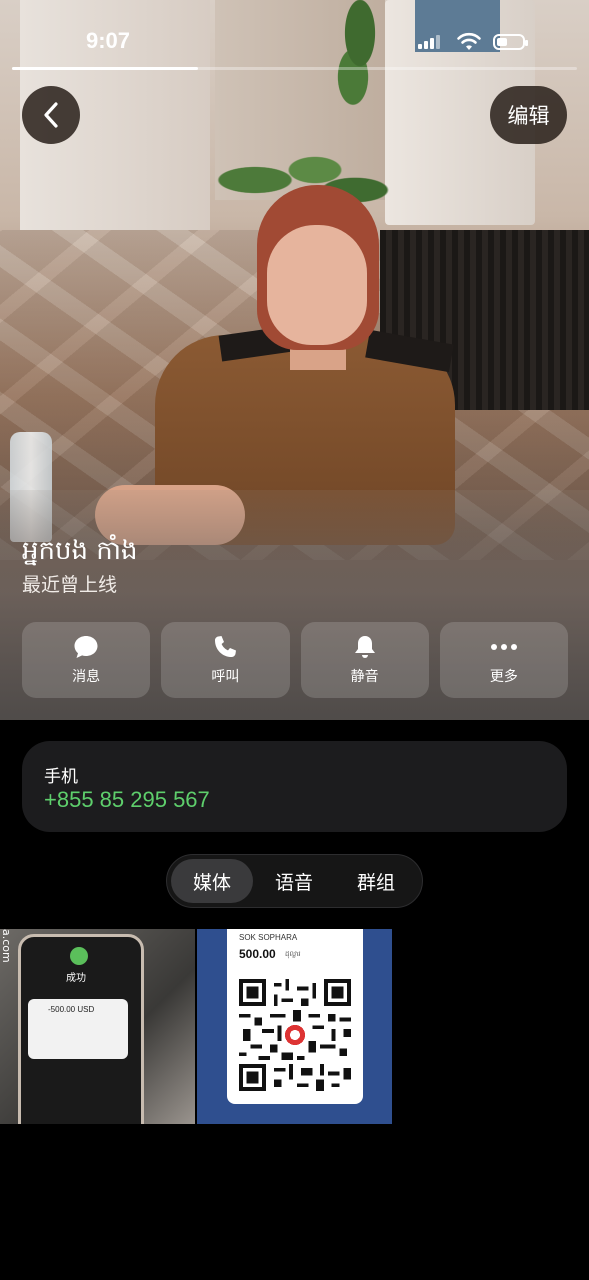 This screenshot has height=1280, width=589. What do you see at coordinates (70, 585) in the screenshot?
I see `last-seen-status: 最近曾上线` at bounding box center [70, 585].